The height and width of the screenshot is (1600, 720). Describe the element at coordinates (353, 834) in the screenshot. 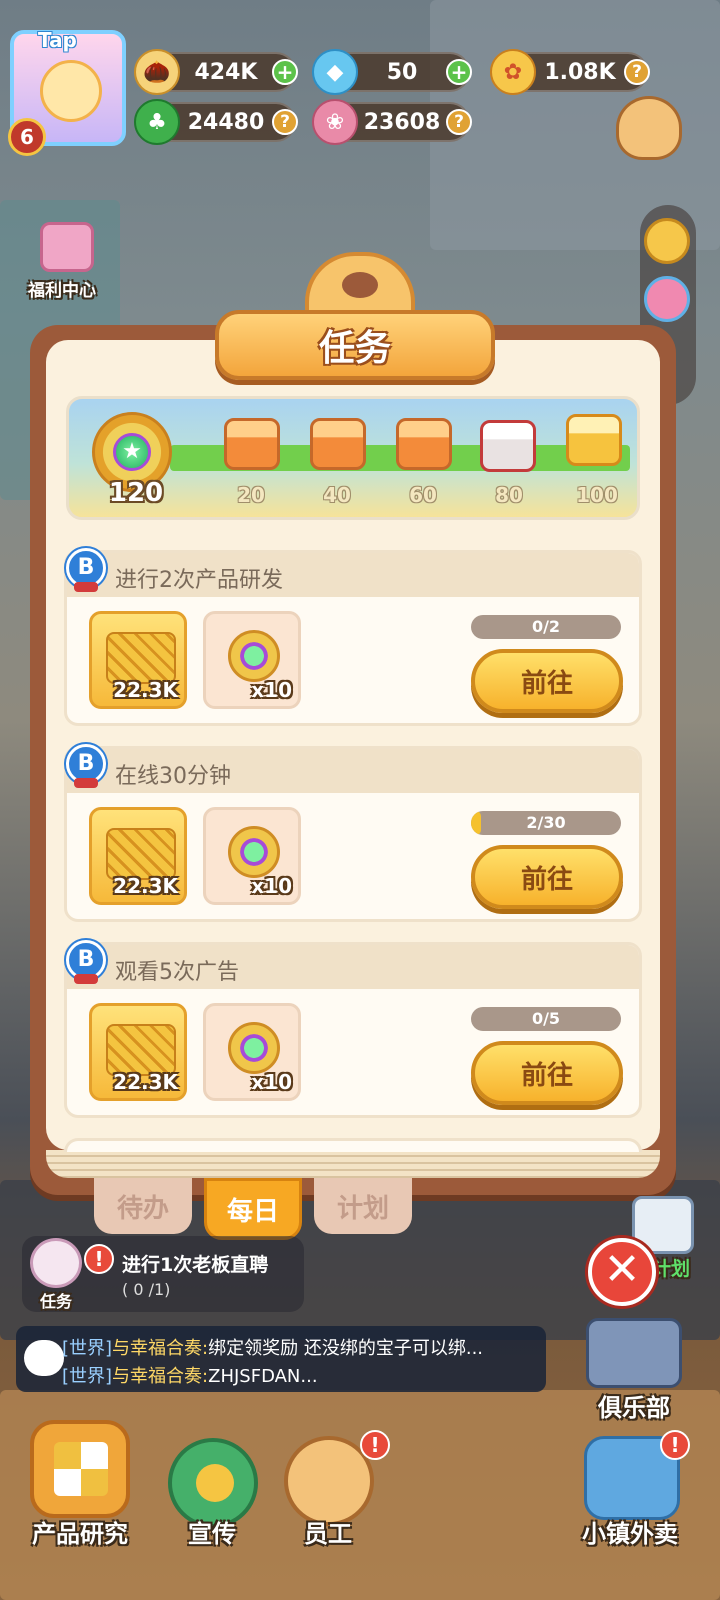

I see `task-card: 在线30分钟 22.3K x10 2/30 前往` at that location.